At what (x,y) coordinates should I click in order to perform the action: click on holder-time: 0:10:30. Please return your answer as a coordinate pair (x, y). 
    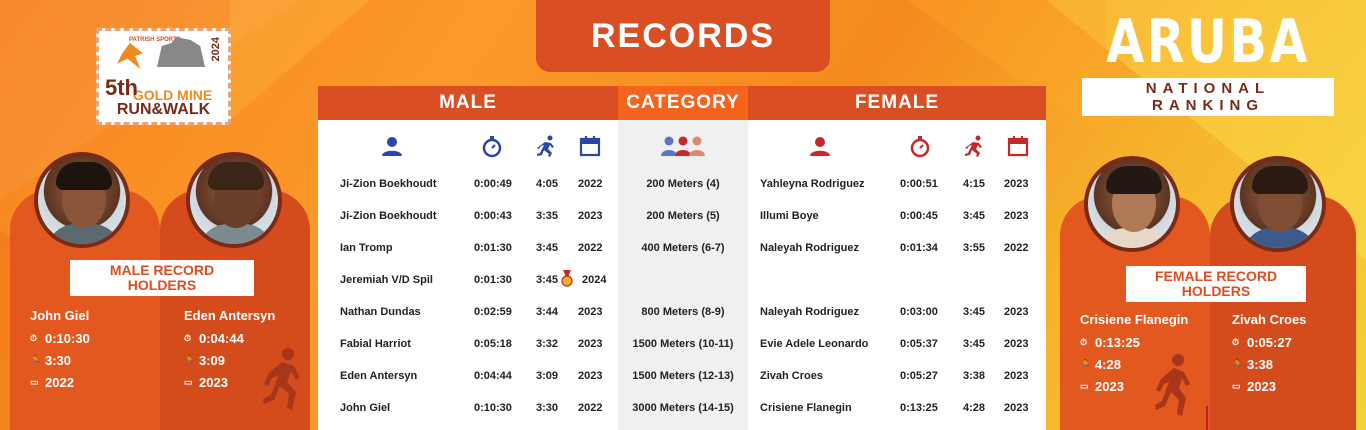
    Looking at the image, I should click on (67, 338).